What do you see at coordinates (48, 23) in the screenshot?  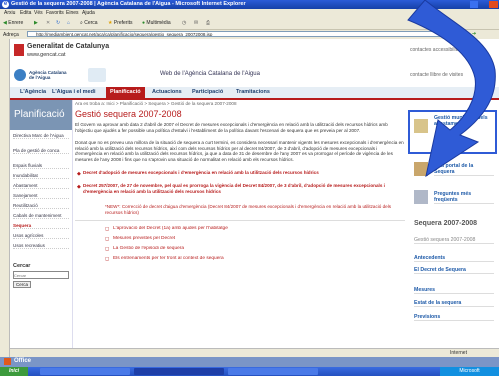 I see `stop-icon: ✕` at bounding box center [48, 23].